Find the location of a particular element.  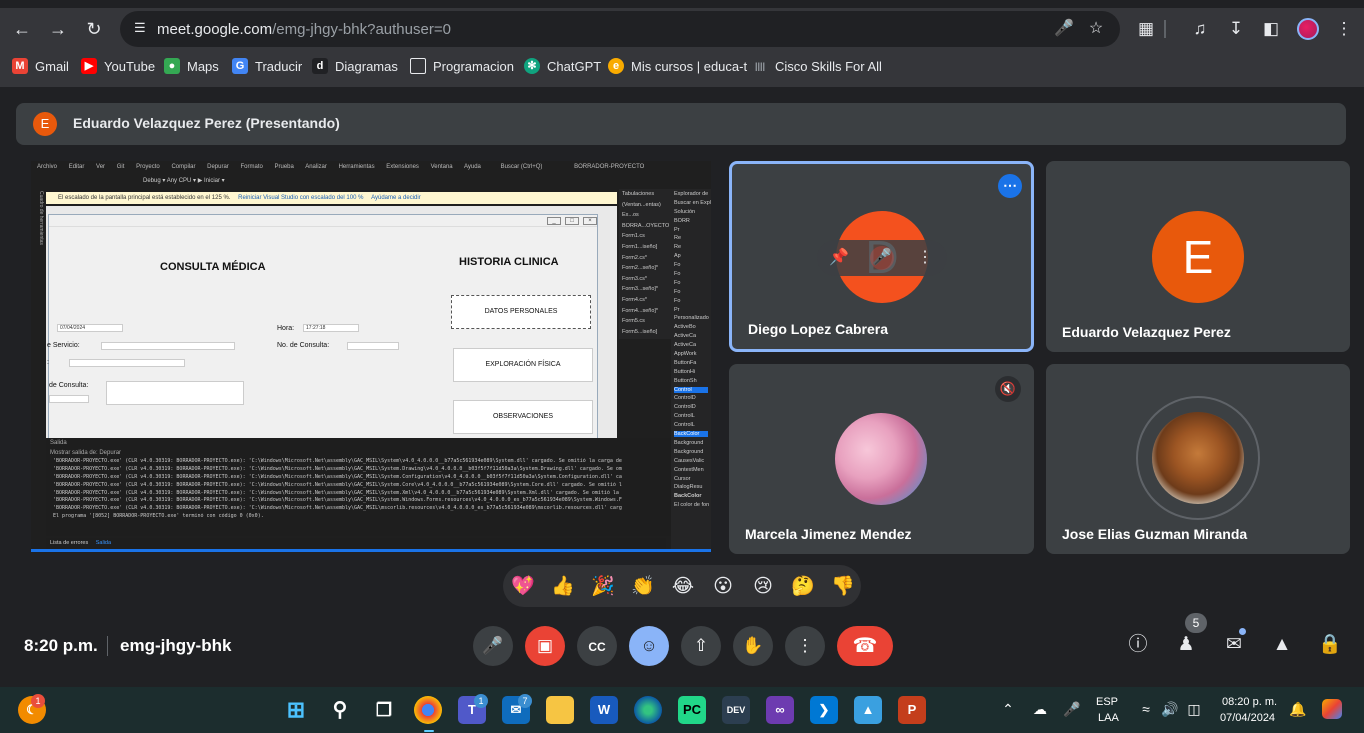

vs-output-tab: Salida is located at coordinates (103, 543).